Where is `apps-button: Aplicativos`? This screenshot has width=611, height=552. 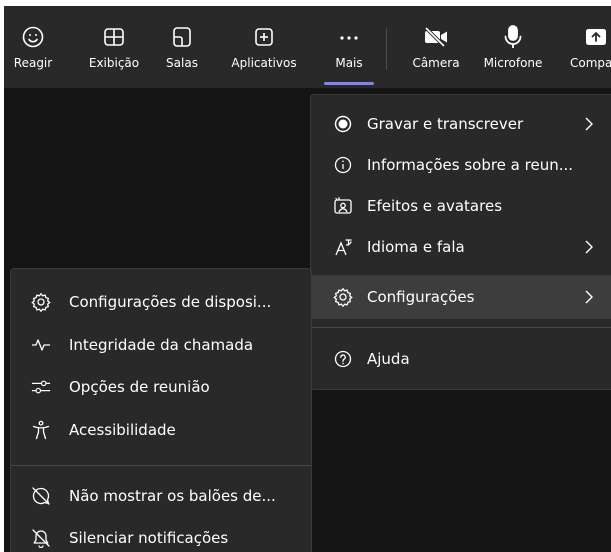 apps-button: Aplicativos is located at coordinates (264, 47).